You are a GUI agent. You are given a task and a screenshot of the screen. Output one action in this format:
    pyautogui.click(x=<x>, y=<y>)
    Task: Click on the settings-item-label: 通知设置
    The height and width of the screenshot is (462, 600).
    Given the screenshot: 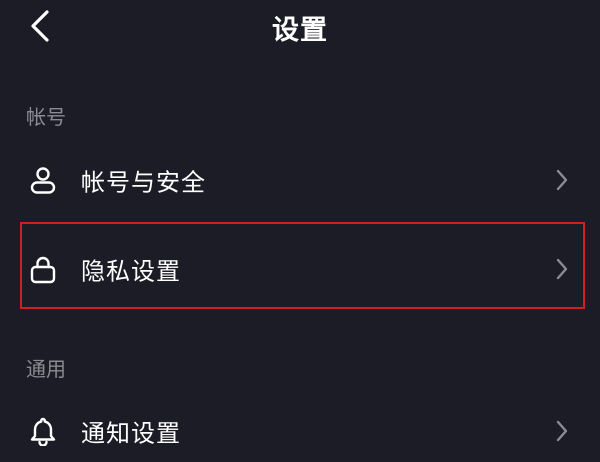 What is the action you would take?
    pyautogui.click(x=131, y=433)
    